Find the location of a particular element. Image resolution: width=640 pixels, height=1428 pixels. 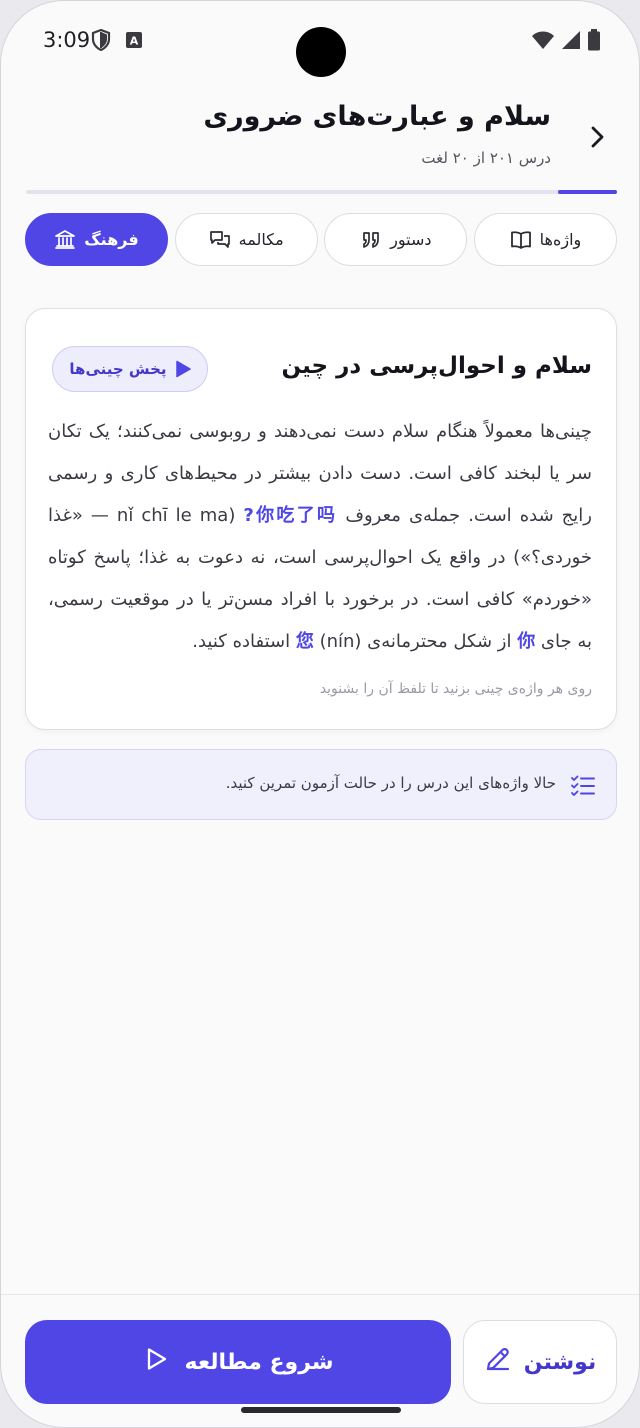

book-icon is located at coordinates (521, 240).